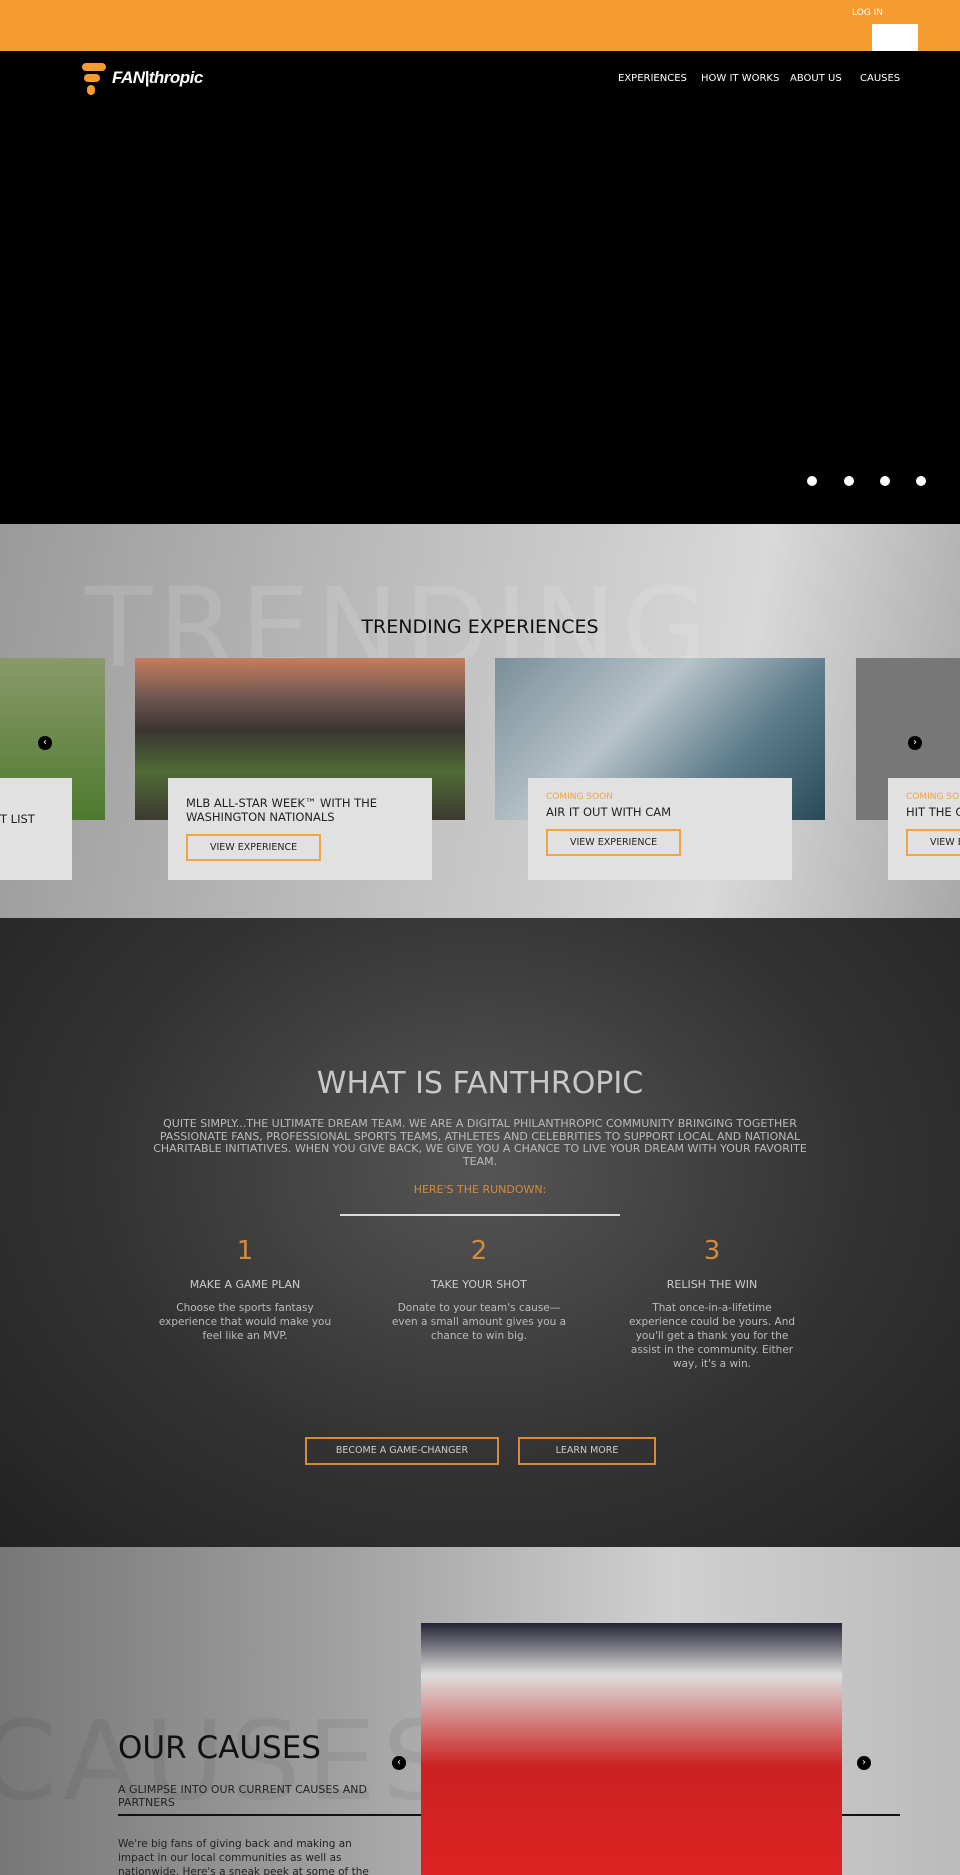 The height and width of the screenshot is (1875, 960). What do you see at coordinates (609, 812) in the screenshot?
I see `card-title: AIR IT OUT WITH CAM` at bounding box center [609, 812].